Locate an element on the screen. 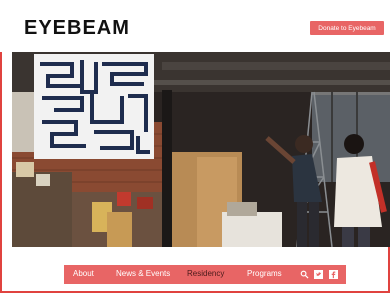  nav-item-residency: Residency is located at coordinates (205, 273).